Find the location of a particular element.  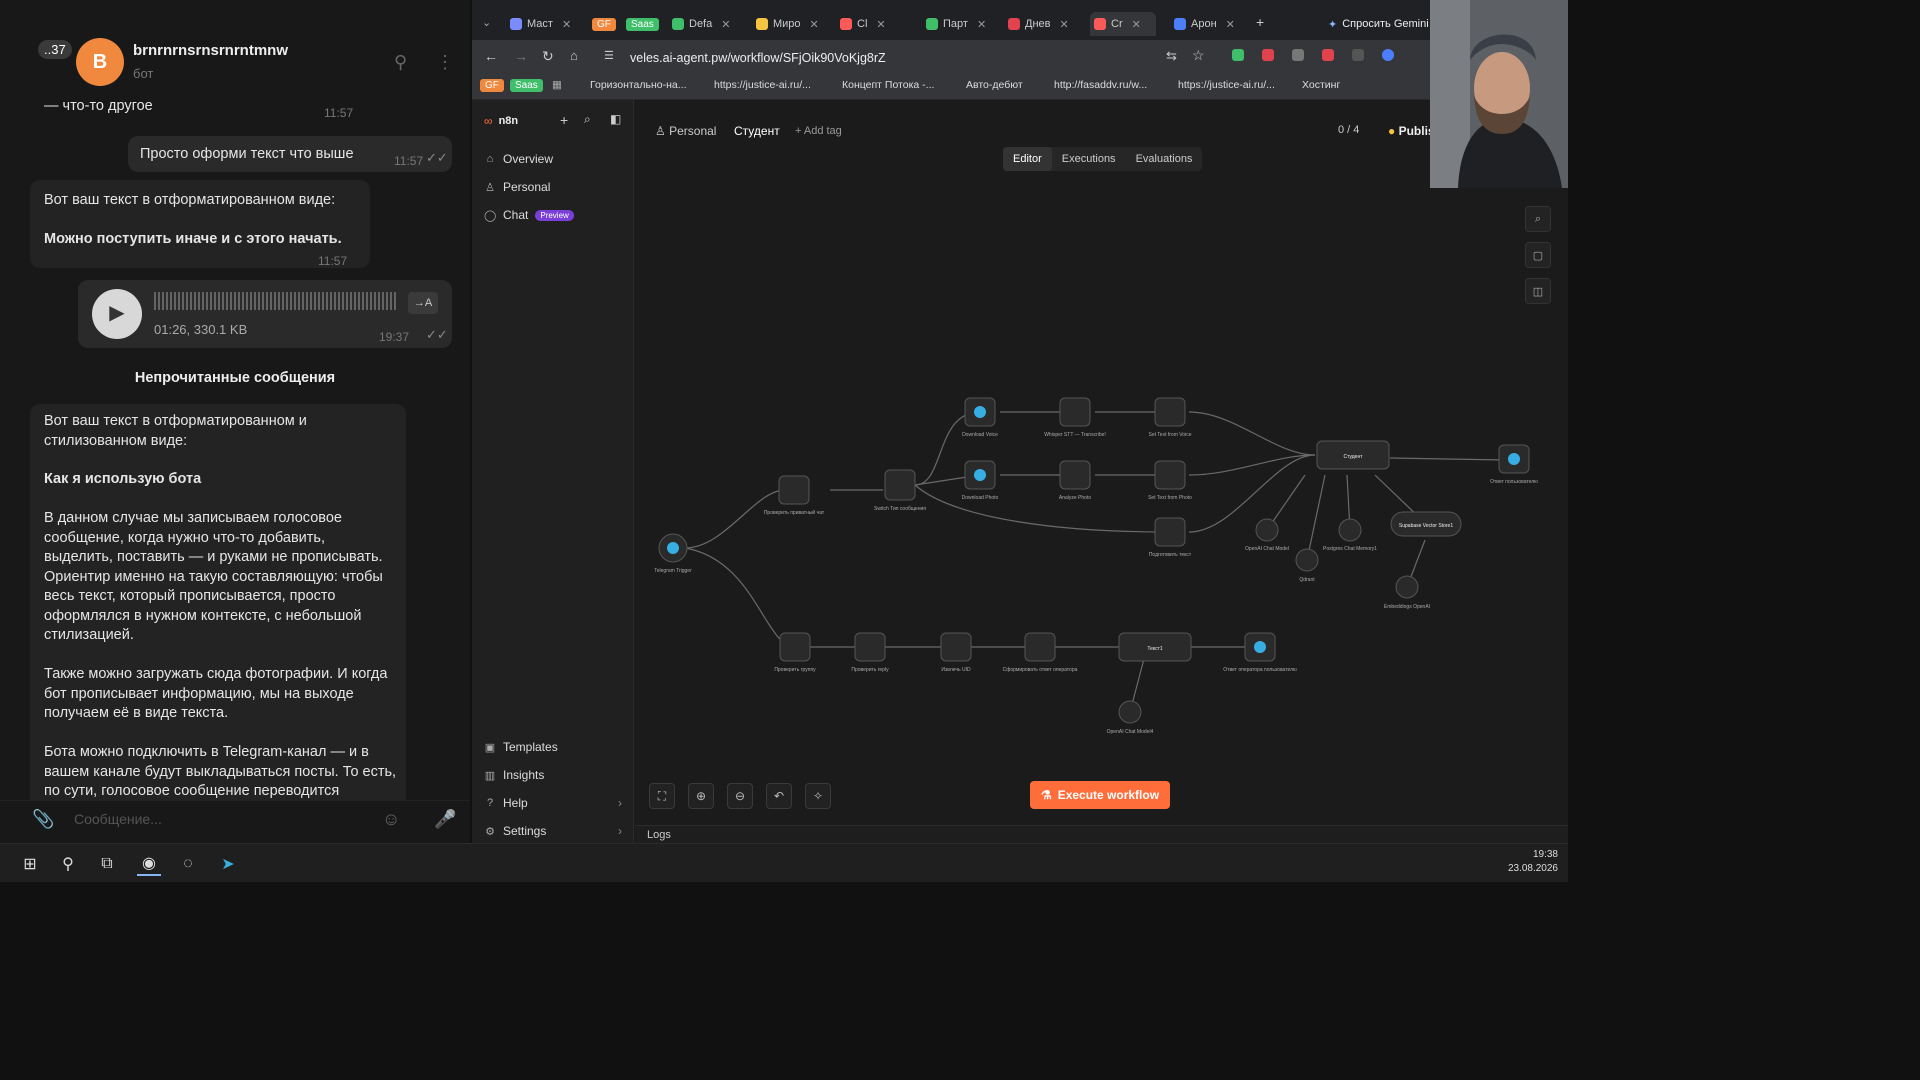

embeddings-node is located at coordinates (1407, 587).